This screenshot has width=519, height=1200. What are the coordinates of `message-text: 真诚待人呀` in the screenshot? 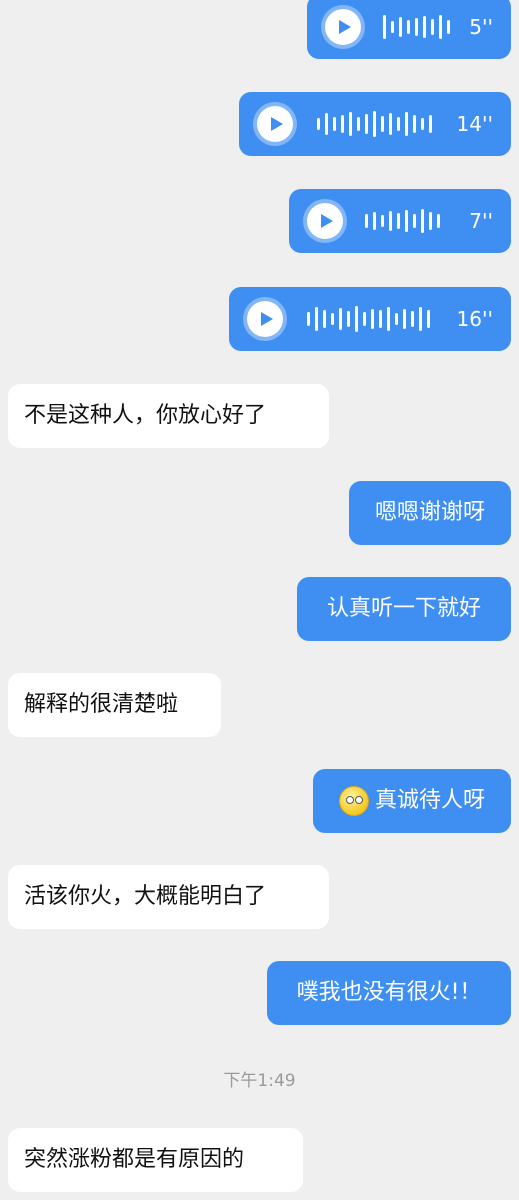 It's located at (429, 800).